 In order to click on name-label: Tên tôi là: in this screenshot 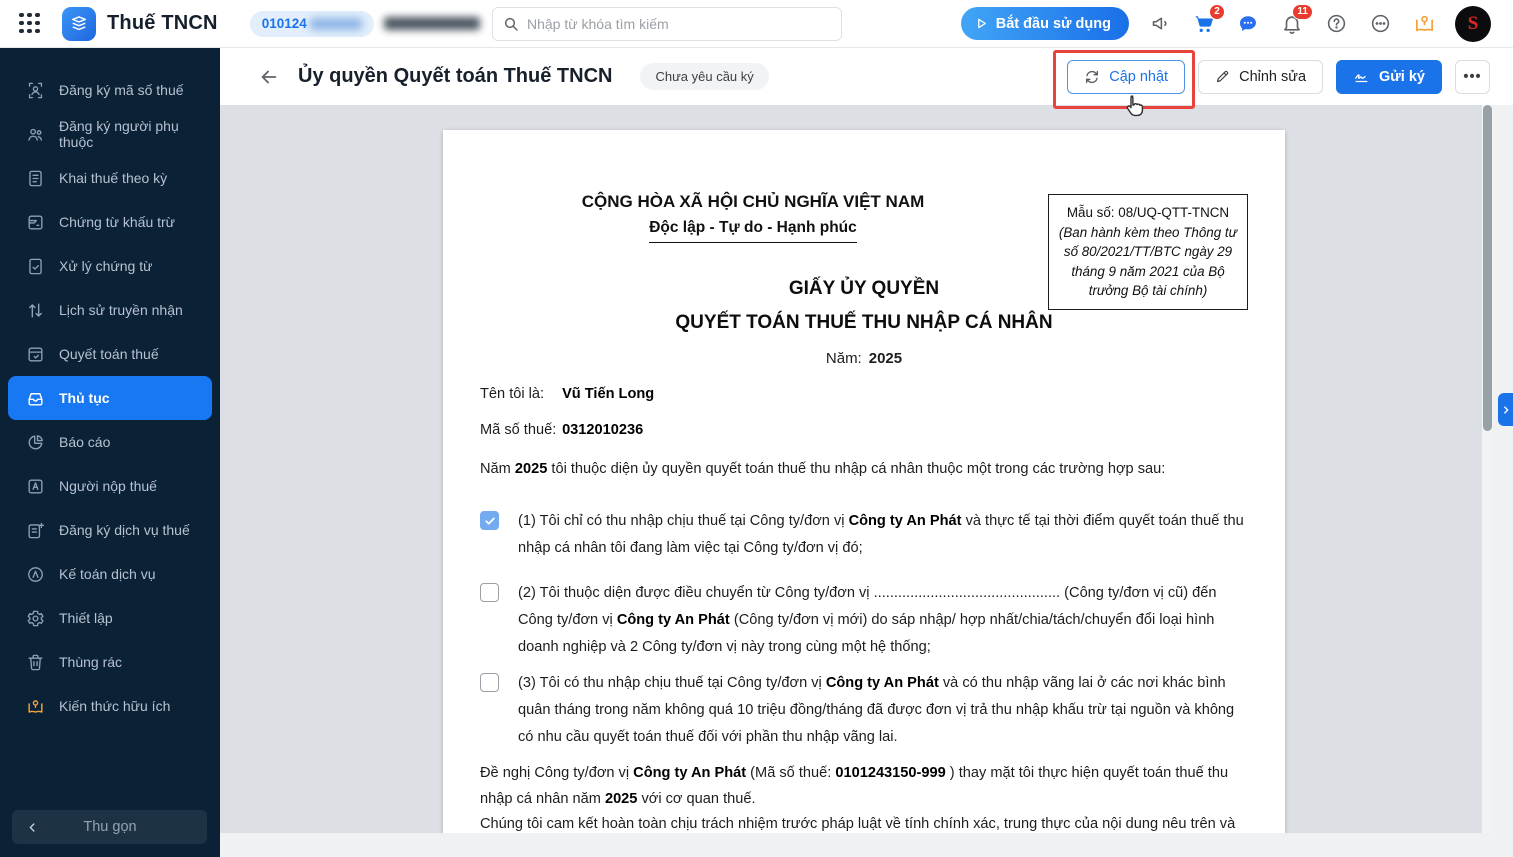, I will do `click(512, 394)`.